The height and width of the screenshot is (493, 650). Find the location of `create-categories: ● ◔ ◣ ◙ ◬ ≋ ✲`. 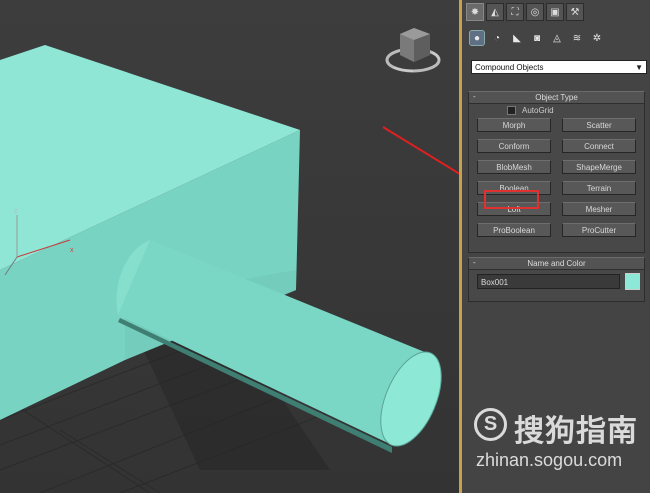

create-categories: ● ◔ ◣ ◙ ◬ ≋ ✲ is located at coordinates (536, 38).